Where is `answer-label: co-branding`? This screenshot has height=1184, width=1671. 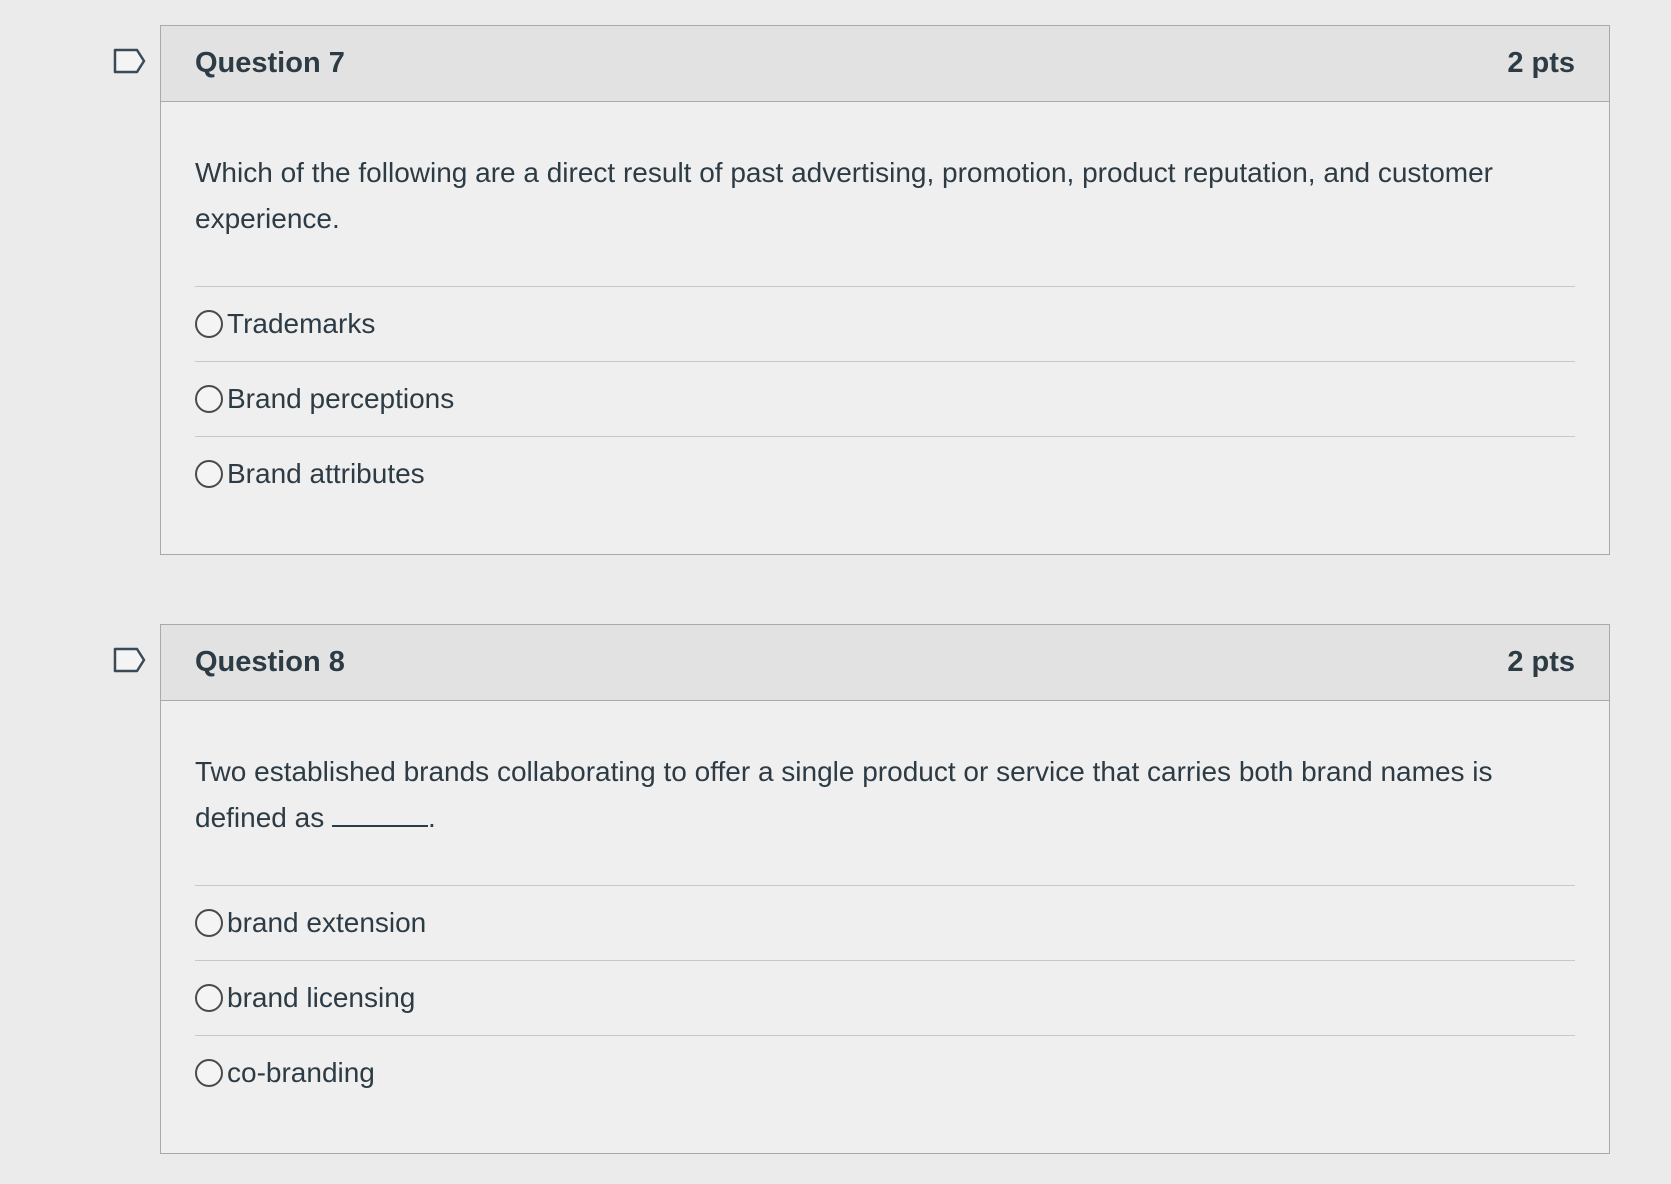
answer-label: co-branding is located at coordinates (301, 1072).